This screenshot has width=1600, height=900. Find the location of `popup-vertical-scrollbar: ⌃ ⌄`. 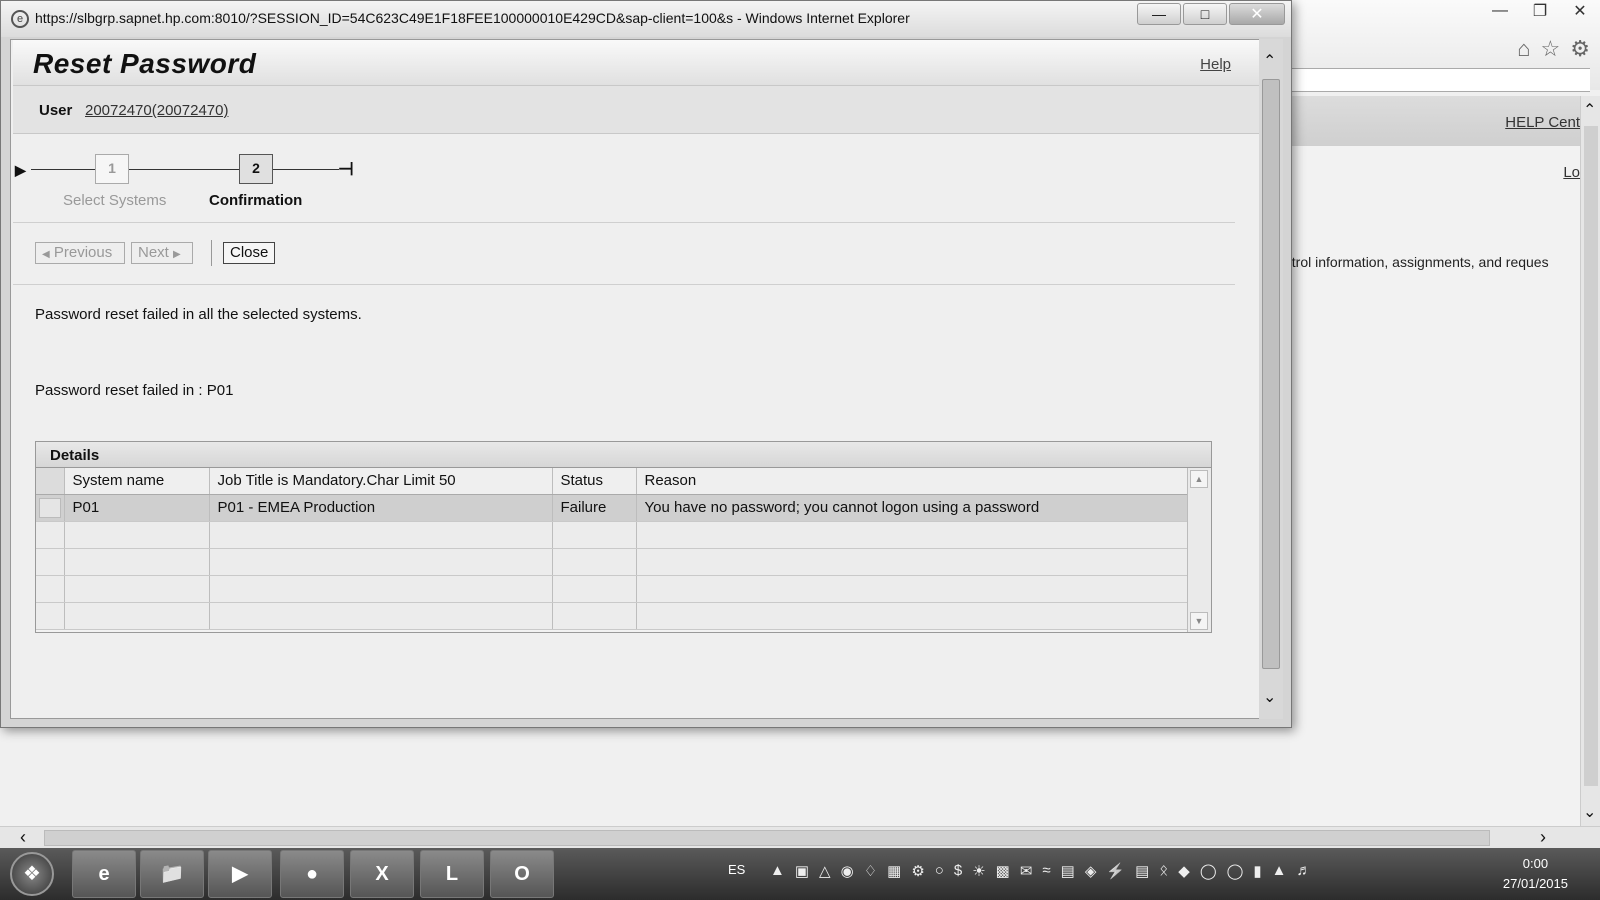

popup-vertical-scrollbar: ⌃ ⌄ is located at coordinates (1271, 379).